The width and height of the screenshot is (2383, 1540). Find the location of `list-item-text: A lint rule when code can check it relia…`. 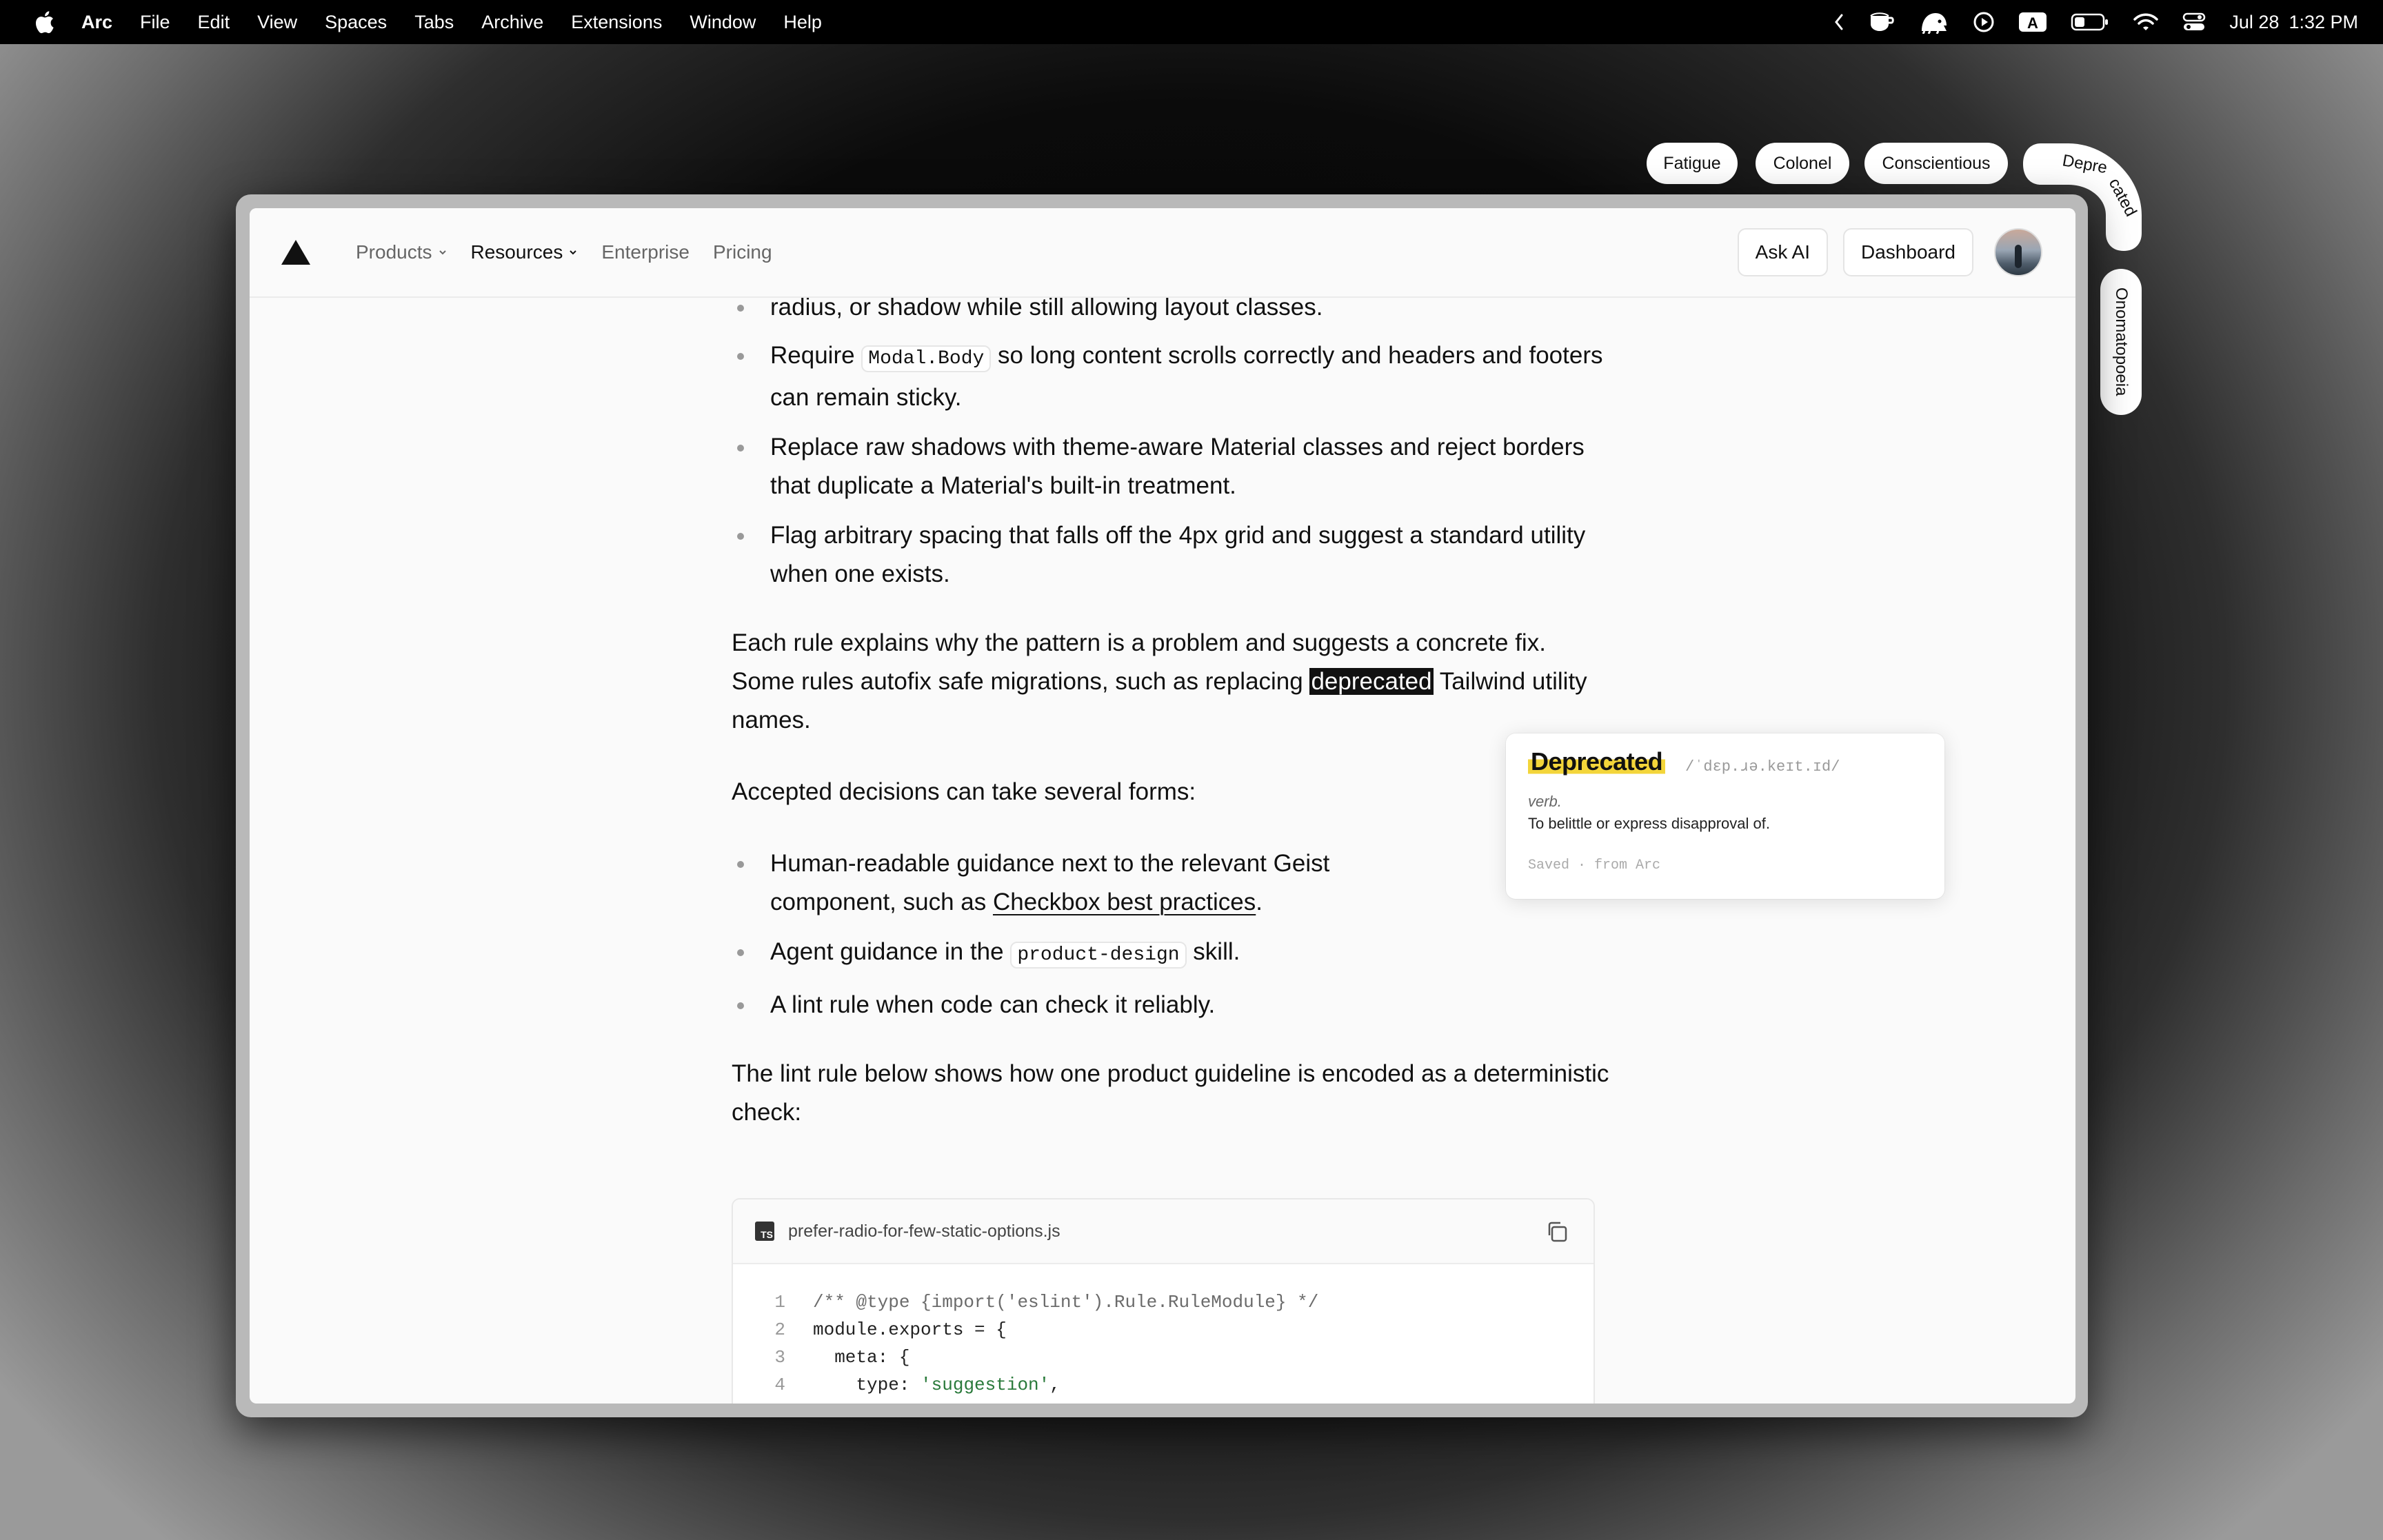

list-item-text: A lint rule when code can check it relia… is located at coordinates (993, 1005).